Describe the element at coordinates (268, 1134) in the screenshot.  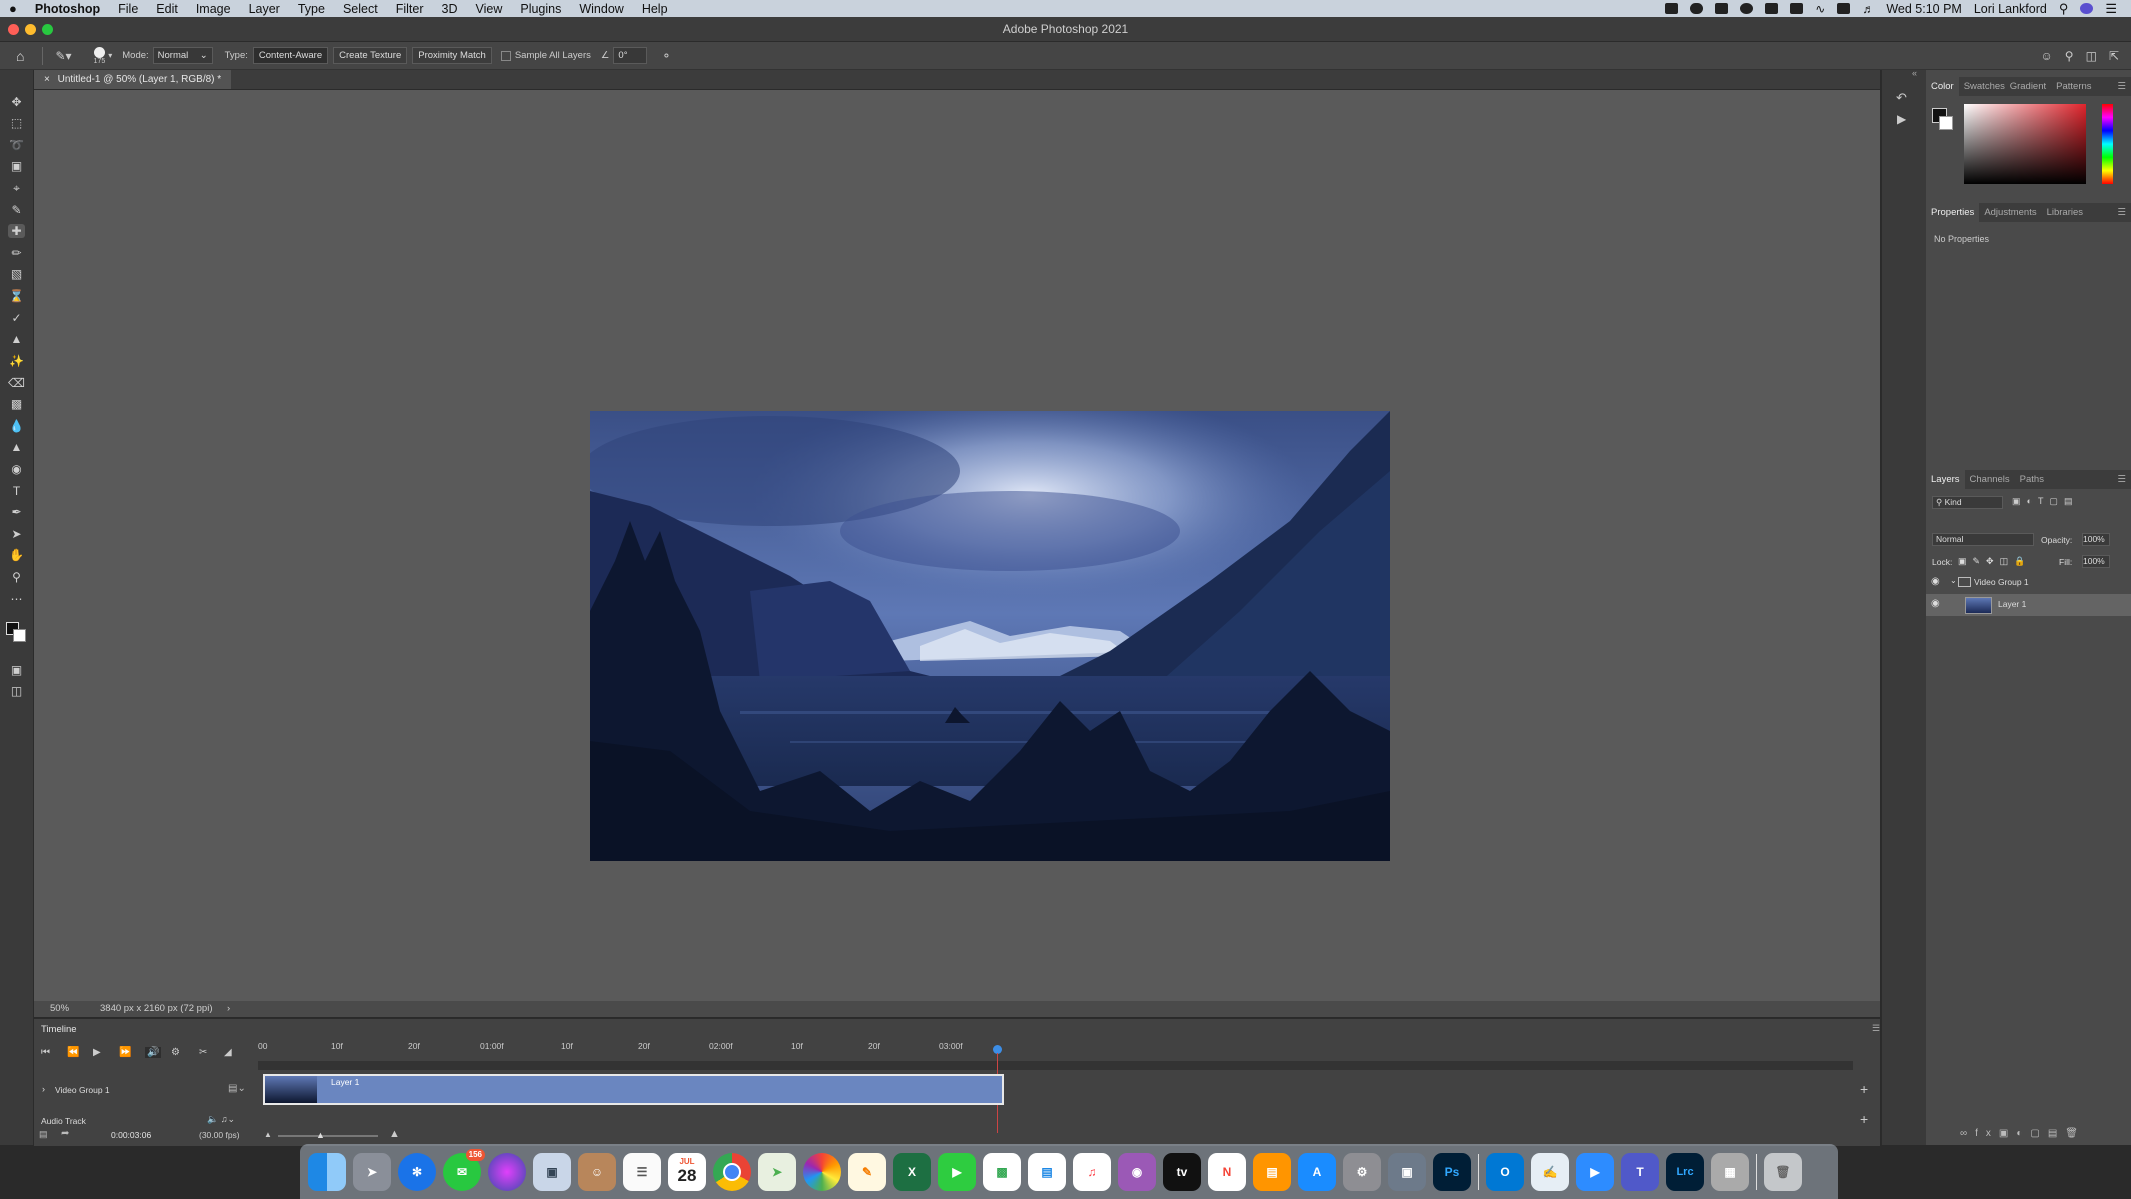
I see `zoom-out-icon: ▲` at that location.